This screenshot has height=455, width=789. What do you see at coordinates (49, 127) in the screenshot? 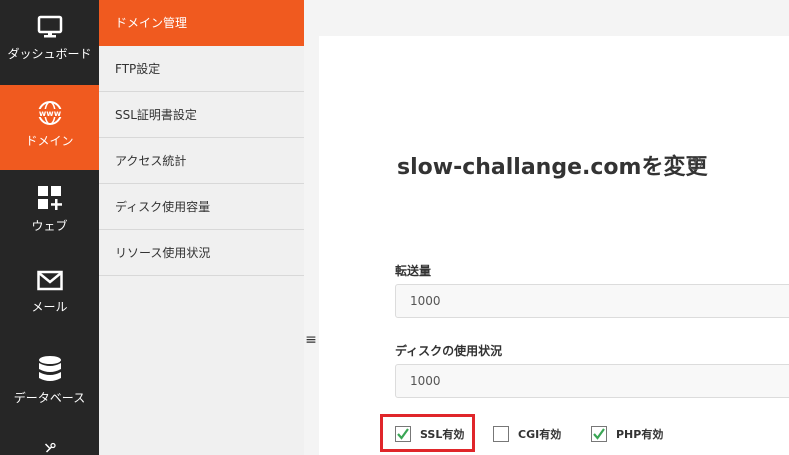
I see `rail-item-domain: www ドメイン` at bounding box center [49, 127].